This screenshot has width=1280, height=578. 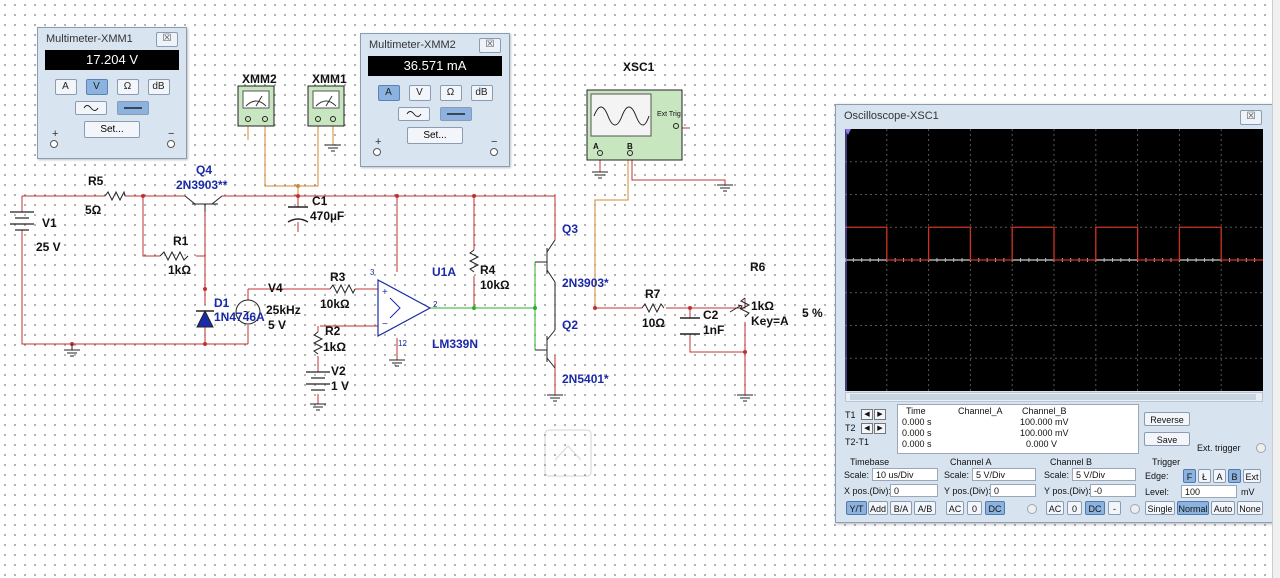 I want to click on canvas-vertical-scrollbar, so click(x=1276, y=289).